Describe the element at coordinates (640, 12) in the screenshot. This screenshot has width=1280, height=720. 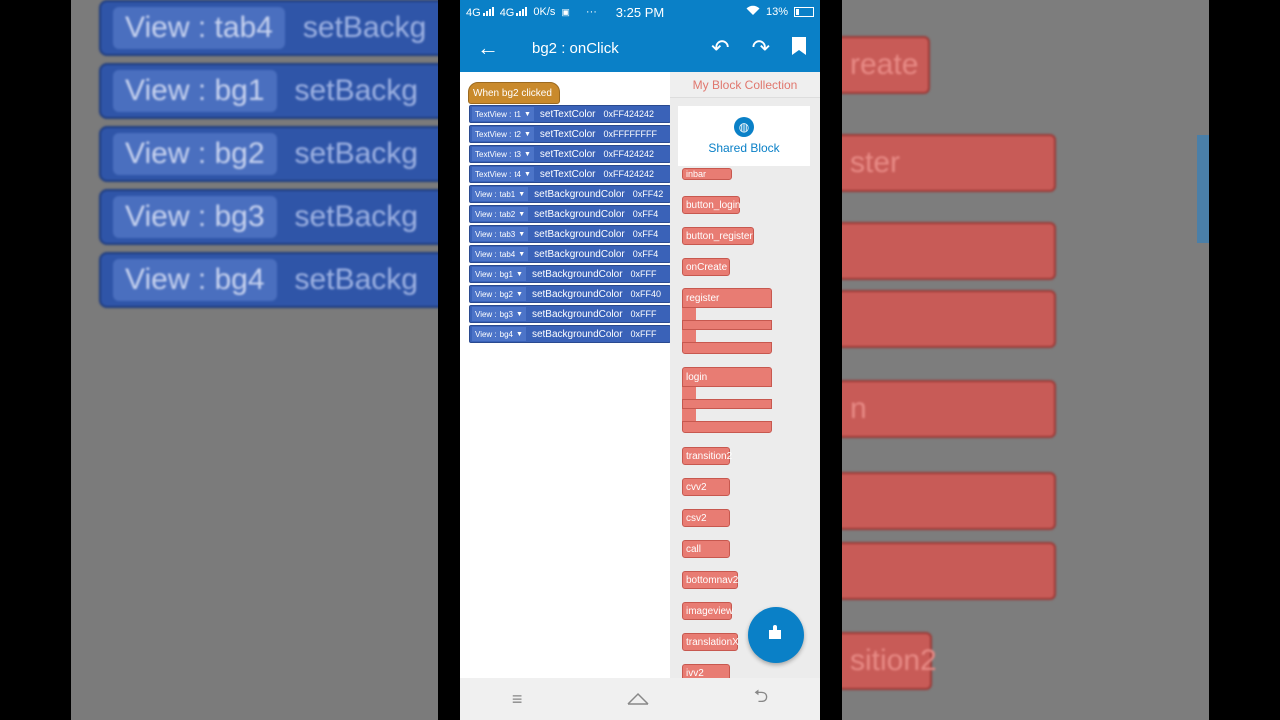
I see `clock: 3:25 PM` at that location.